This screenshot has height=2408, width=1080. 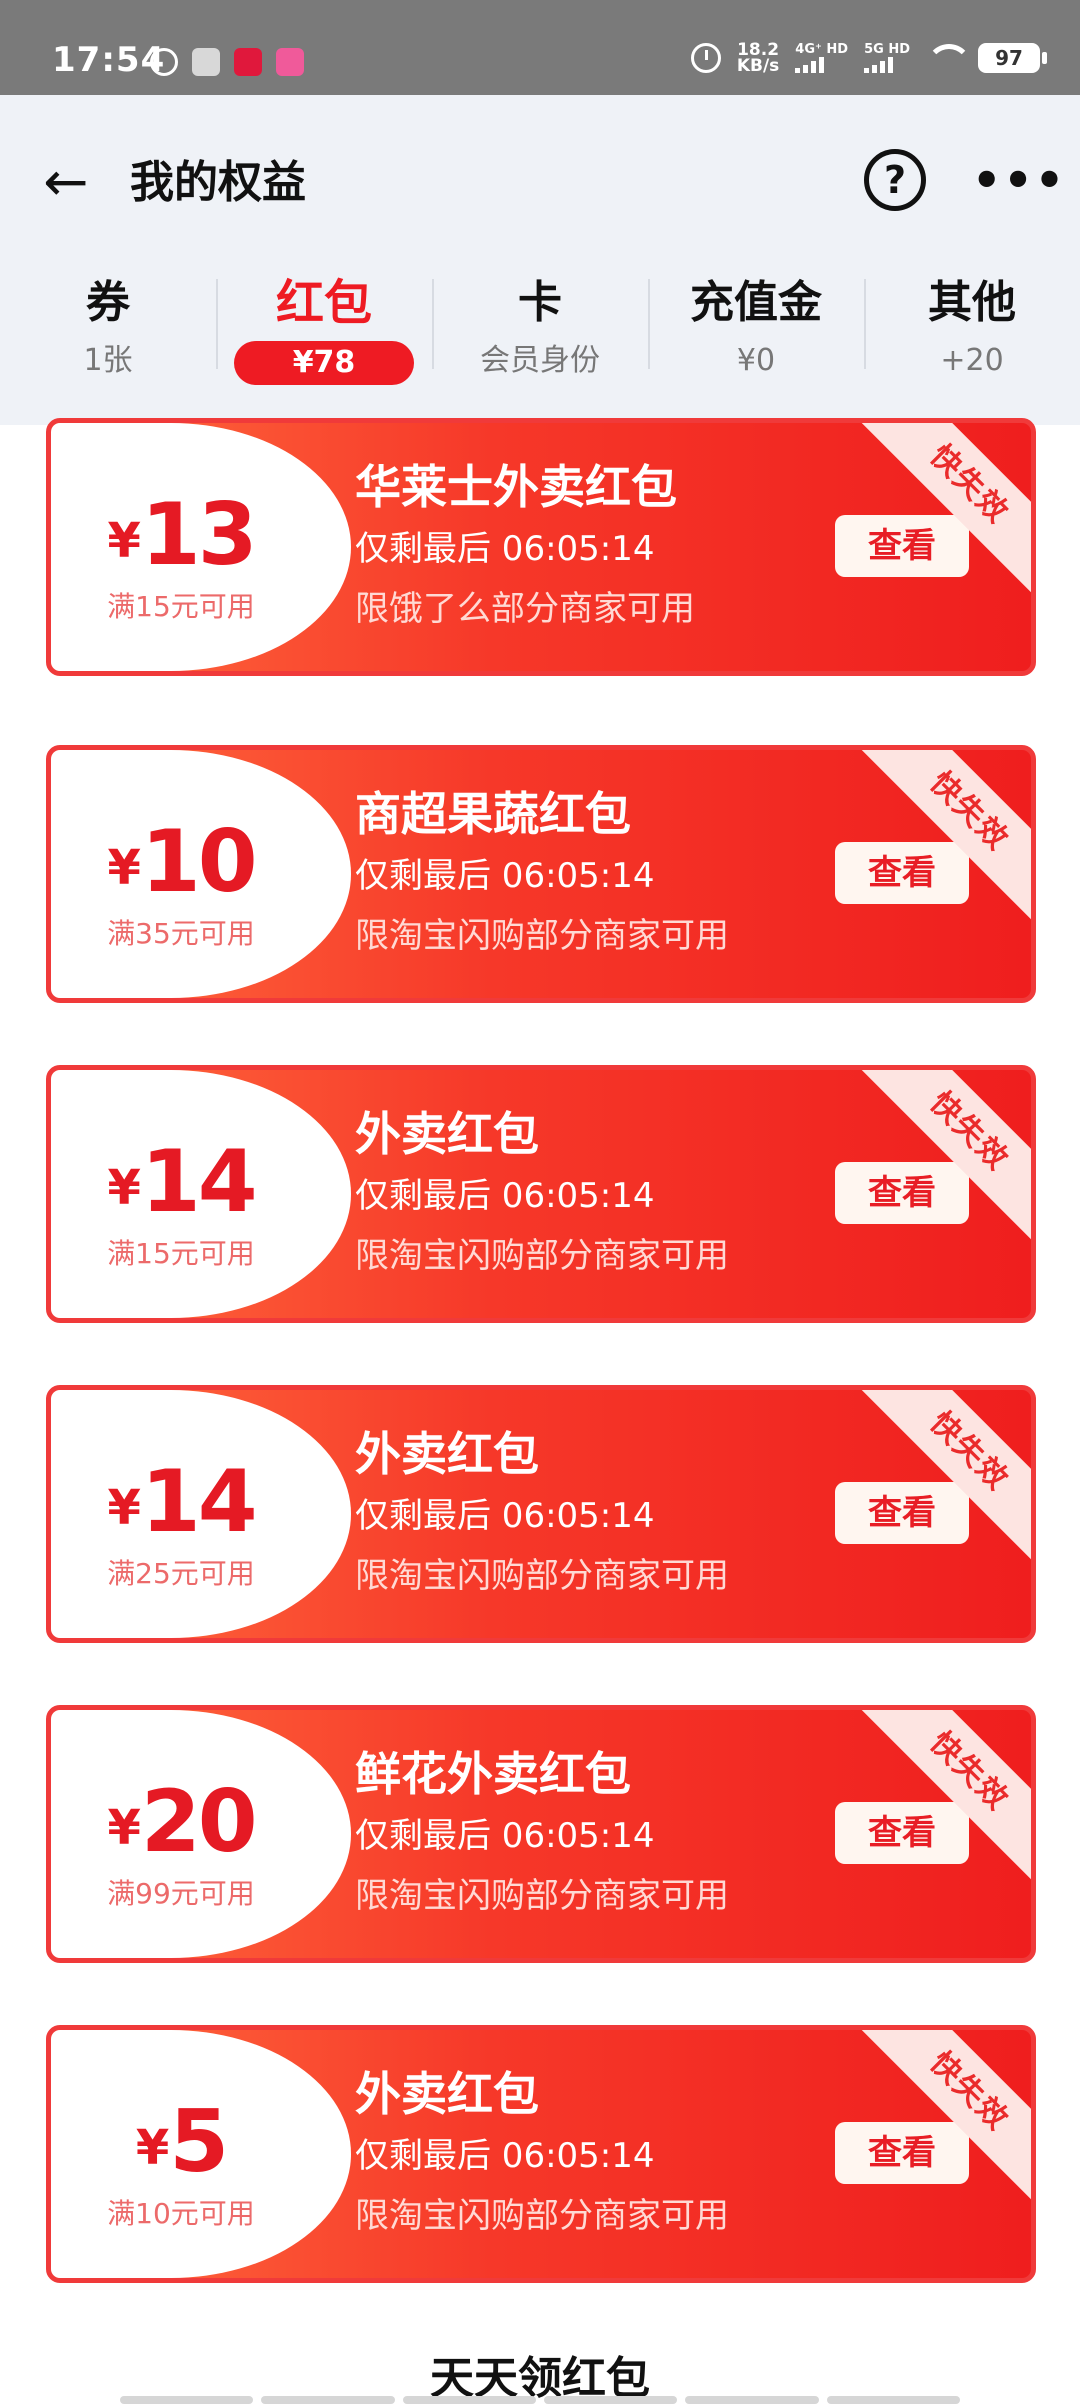 I want to click on tab-red-packets: 红包 ¥78, so click(x=324, y=342).